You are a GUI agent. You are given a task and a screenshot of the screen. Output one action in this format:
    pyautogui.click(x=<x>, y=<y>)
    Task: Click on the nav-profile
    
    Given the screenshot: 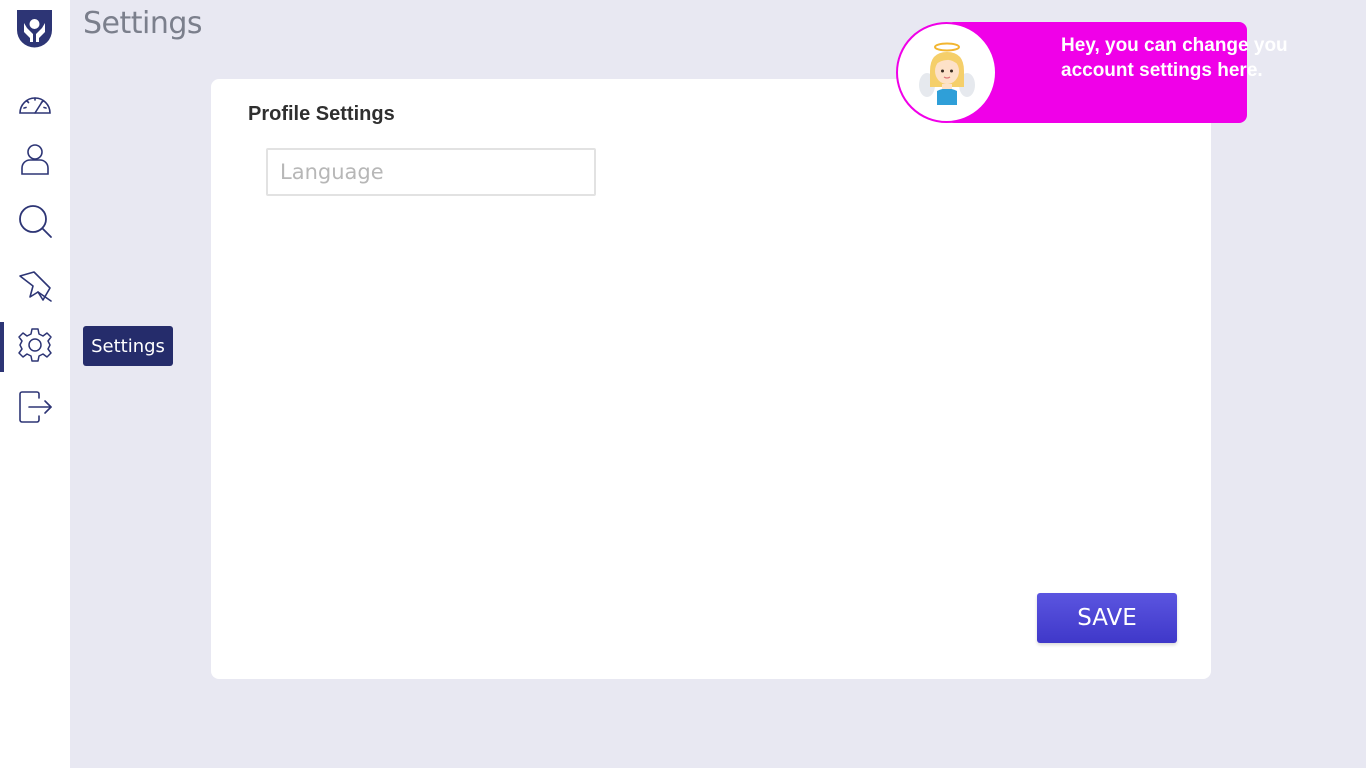 What is the action you would take?
    pyautogui.click(x=35, y=160)
    